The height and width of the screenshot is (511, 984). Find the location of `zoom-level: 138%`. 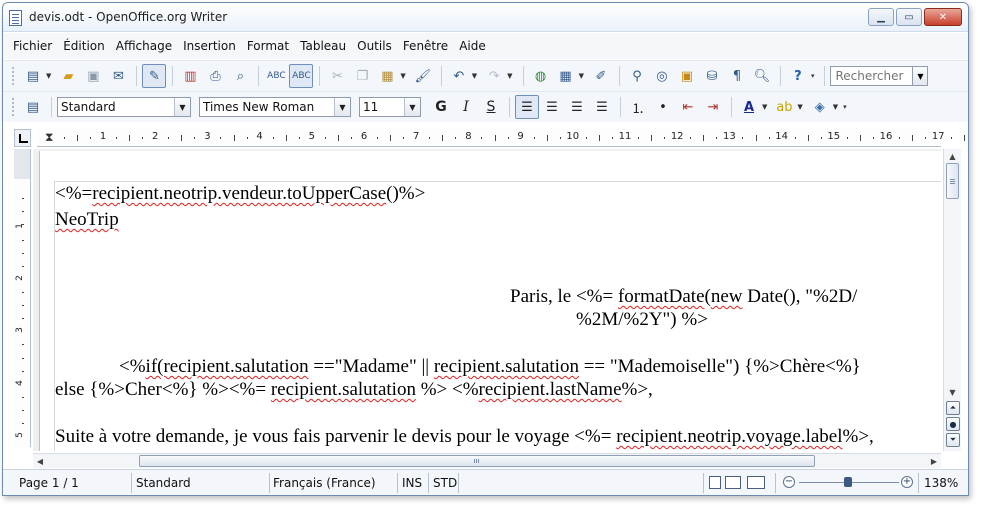

zoom-level: 138% is located at coordinates (941, 483).